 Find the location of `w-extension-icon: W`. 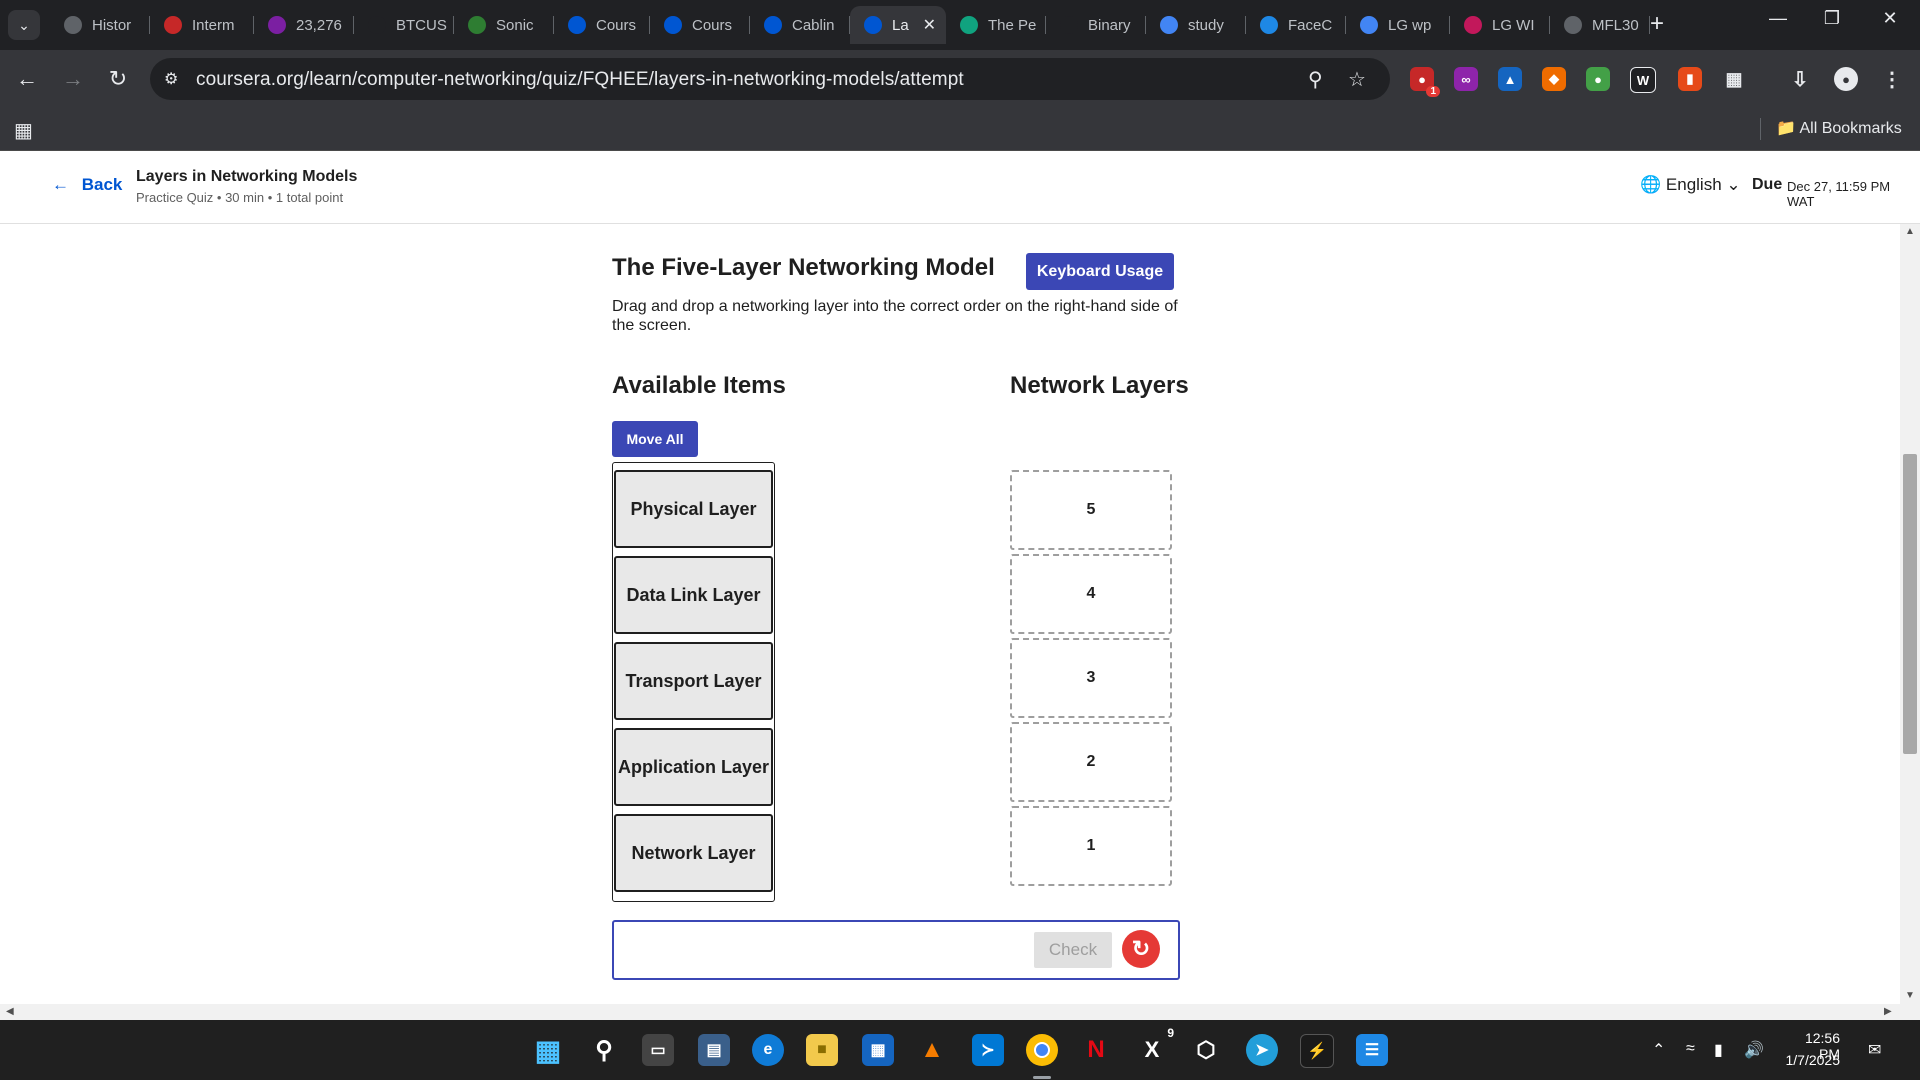

w-extension-icon: W is located at coordinates (1643, 80).